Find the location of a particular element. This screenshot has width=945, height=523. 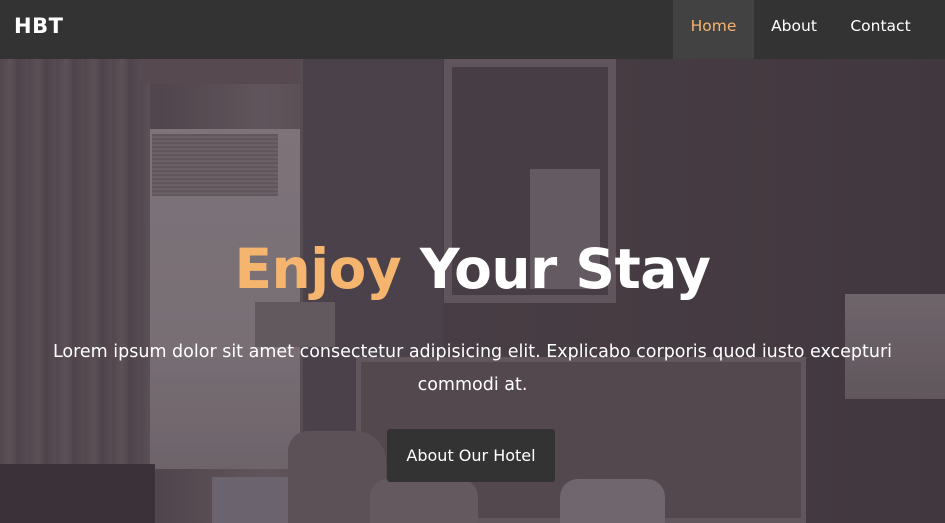

nav-menu: Home About Contact is located at coordinates (809, 29).